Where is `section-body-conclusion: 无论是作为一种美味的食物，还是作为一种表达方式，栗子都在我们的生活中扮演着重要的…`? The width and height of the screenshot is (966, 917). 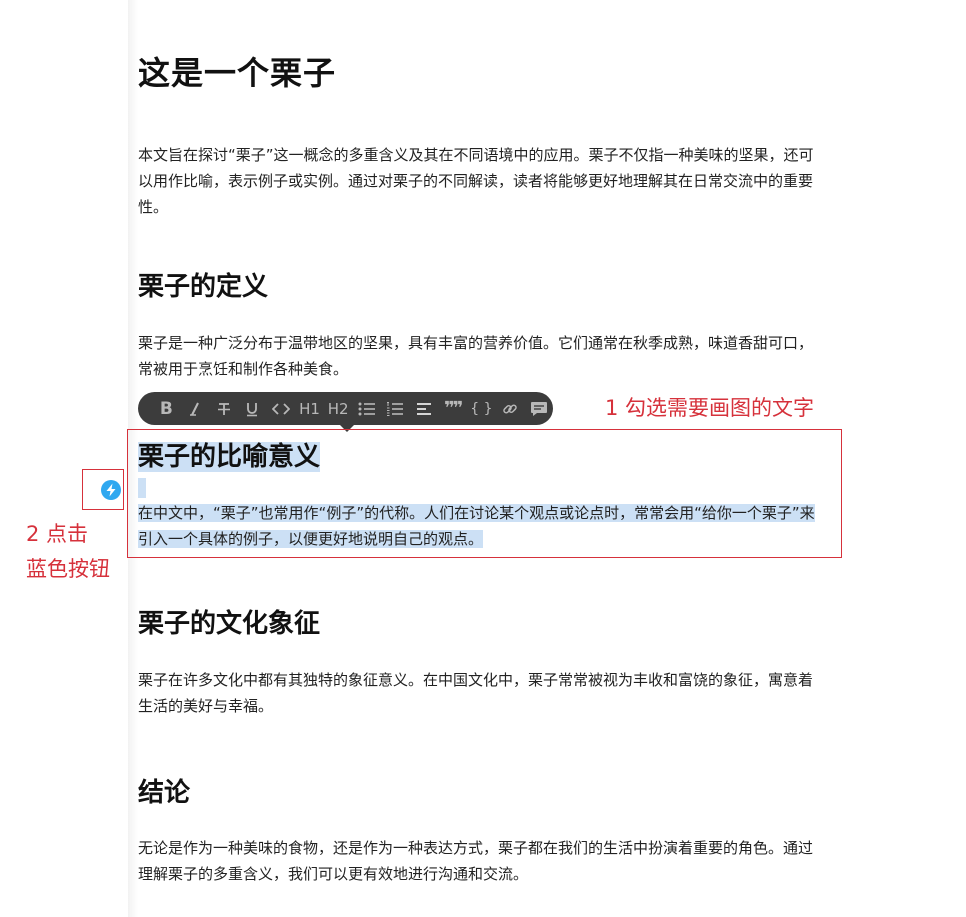 section-body-conclusion: 无论是作为一种美味的食物，还是作为一种表达方式，栗子都在我们的生活中扮演着重要的… is located at coordinates (478, 861).